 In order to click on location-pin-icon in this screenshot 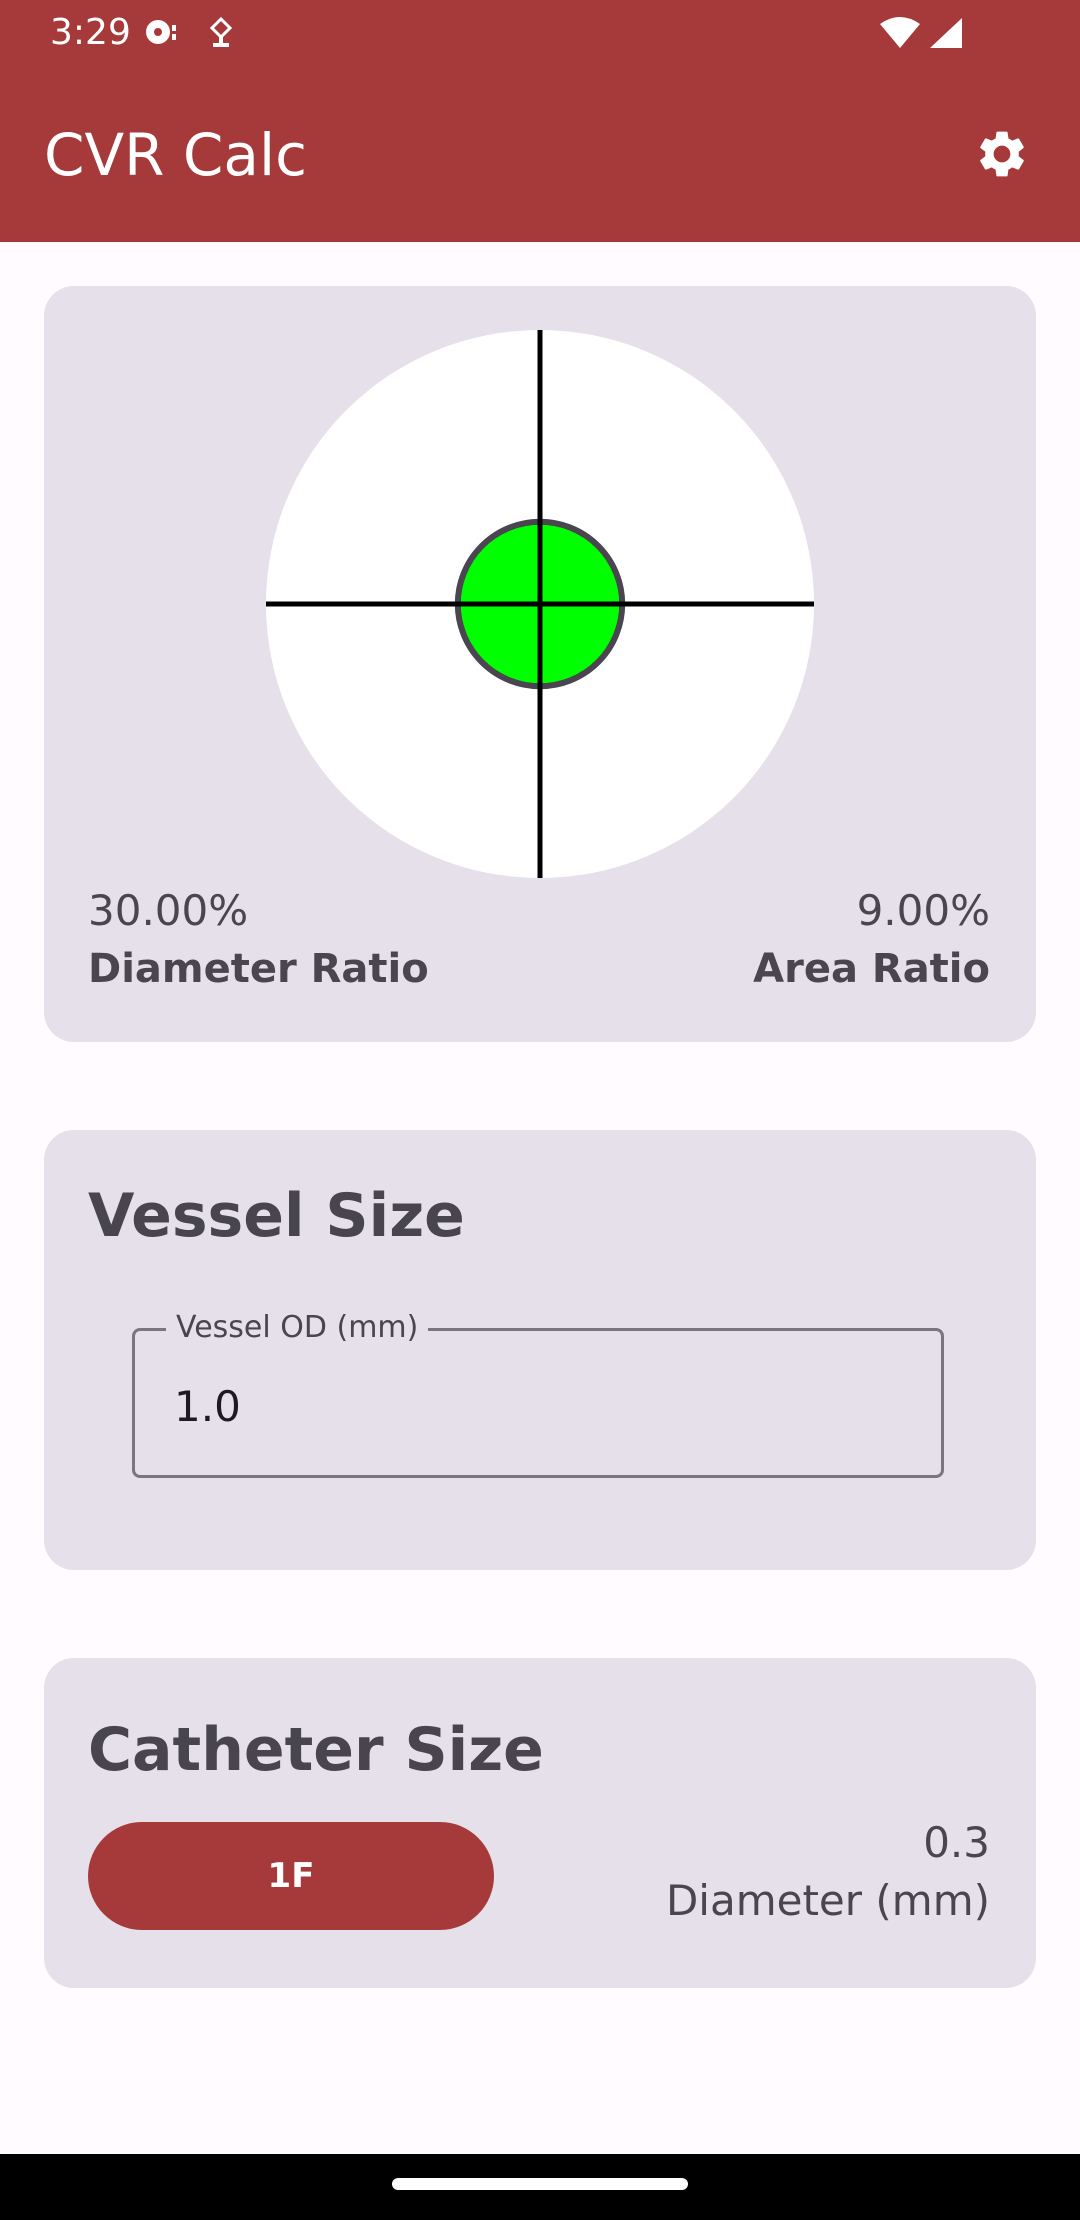, I will do `click(221, 31)`.